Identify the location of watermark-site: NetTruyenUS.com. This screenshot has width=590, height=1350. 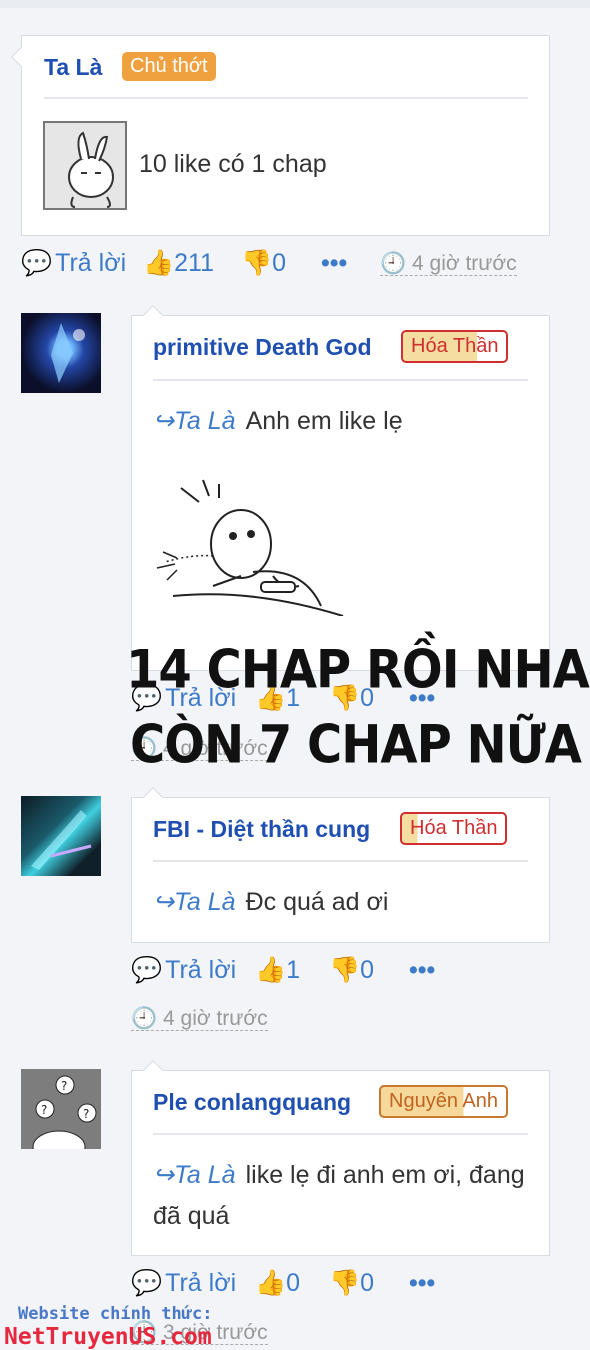
(108, 1337).